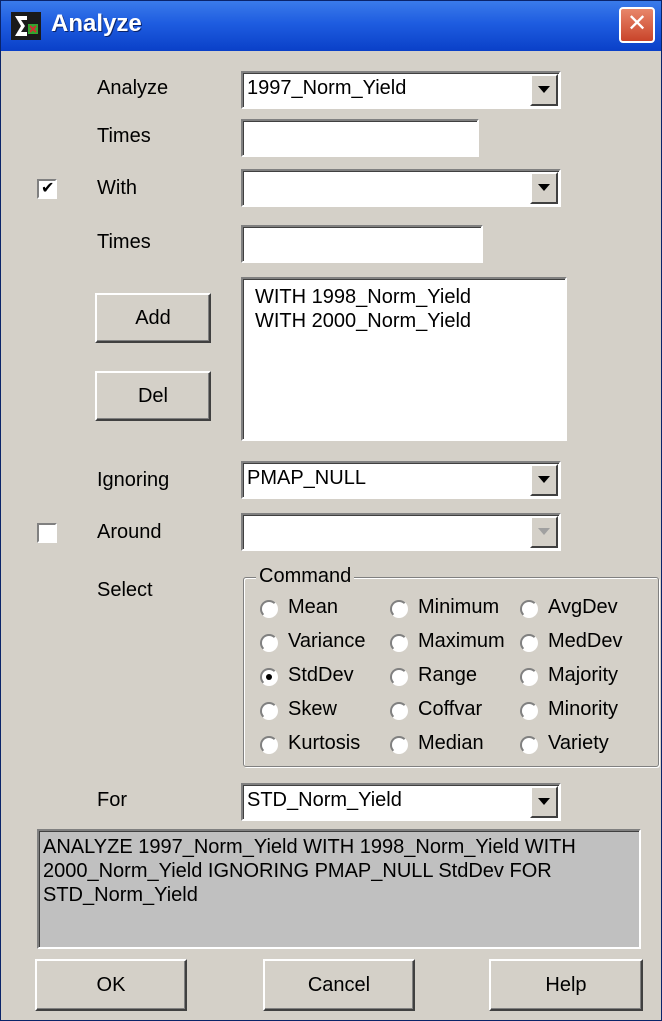  What do you see at coordinates (312, 709) in the screenshot?
I see `radio-label: Skew` at bounding box center [312, 709].